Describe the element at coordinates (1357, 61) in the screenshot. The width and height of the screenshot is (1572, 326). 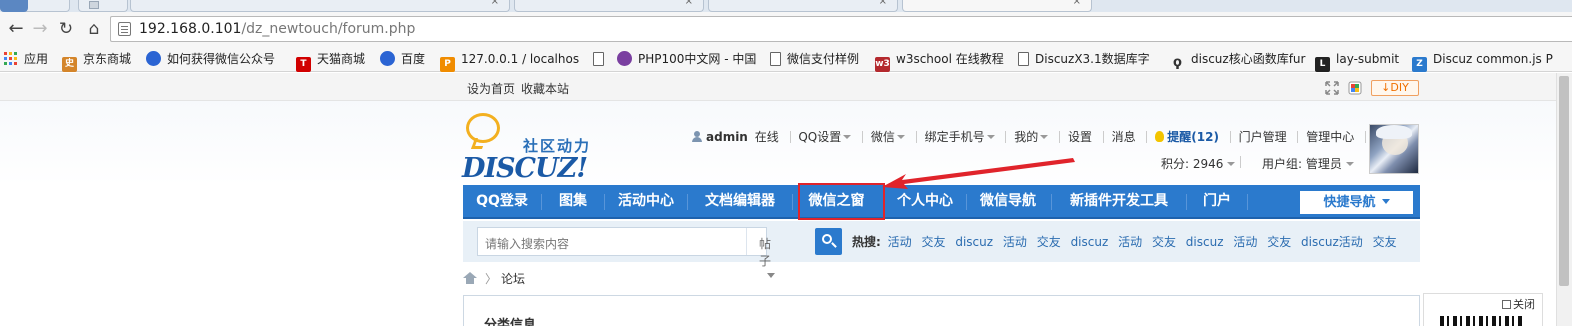
I see `bookmark-lay-submit: Llay-submit` at that location.